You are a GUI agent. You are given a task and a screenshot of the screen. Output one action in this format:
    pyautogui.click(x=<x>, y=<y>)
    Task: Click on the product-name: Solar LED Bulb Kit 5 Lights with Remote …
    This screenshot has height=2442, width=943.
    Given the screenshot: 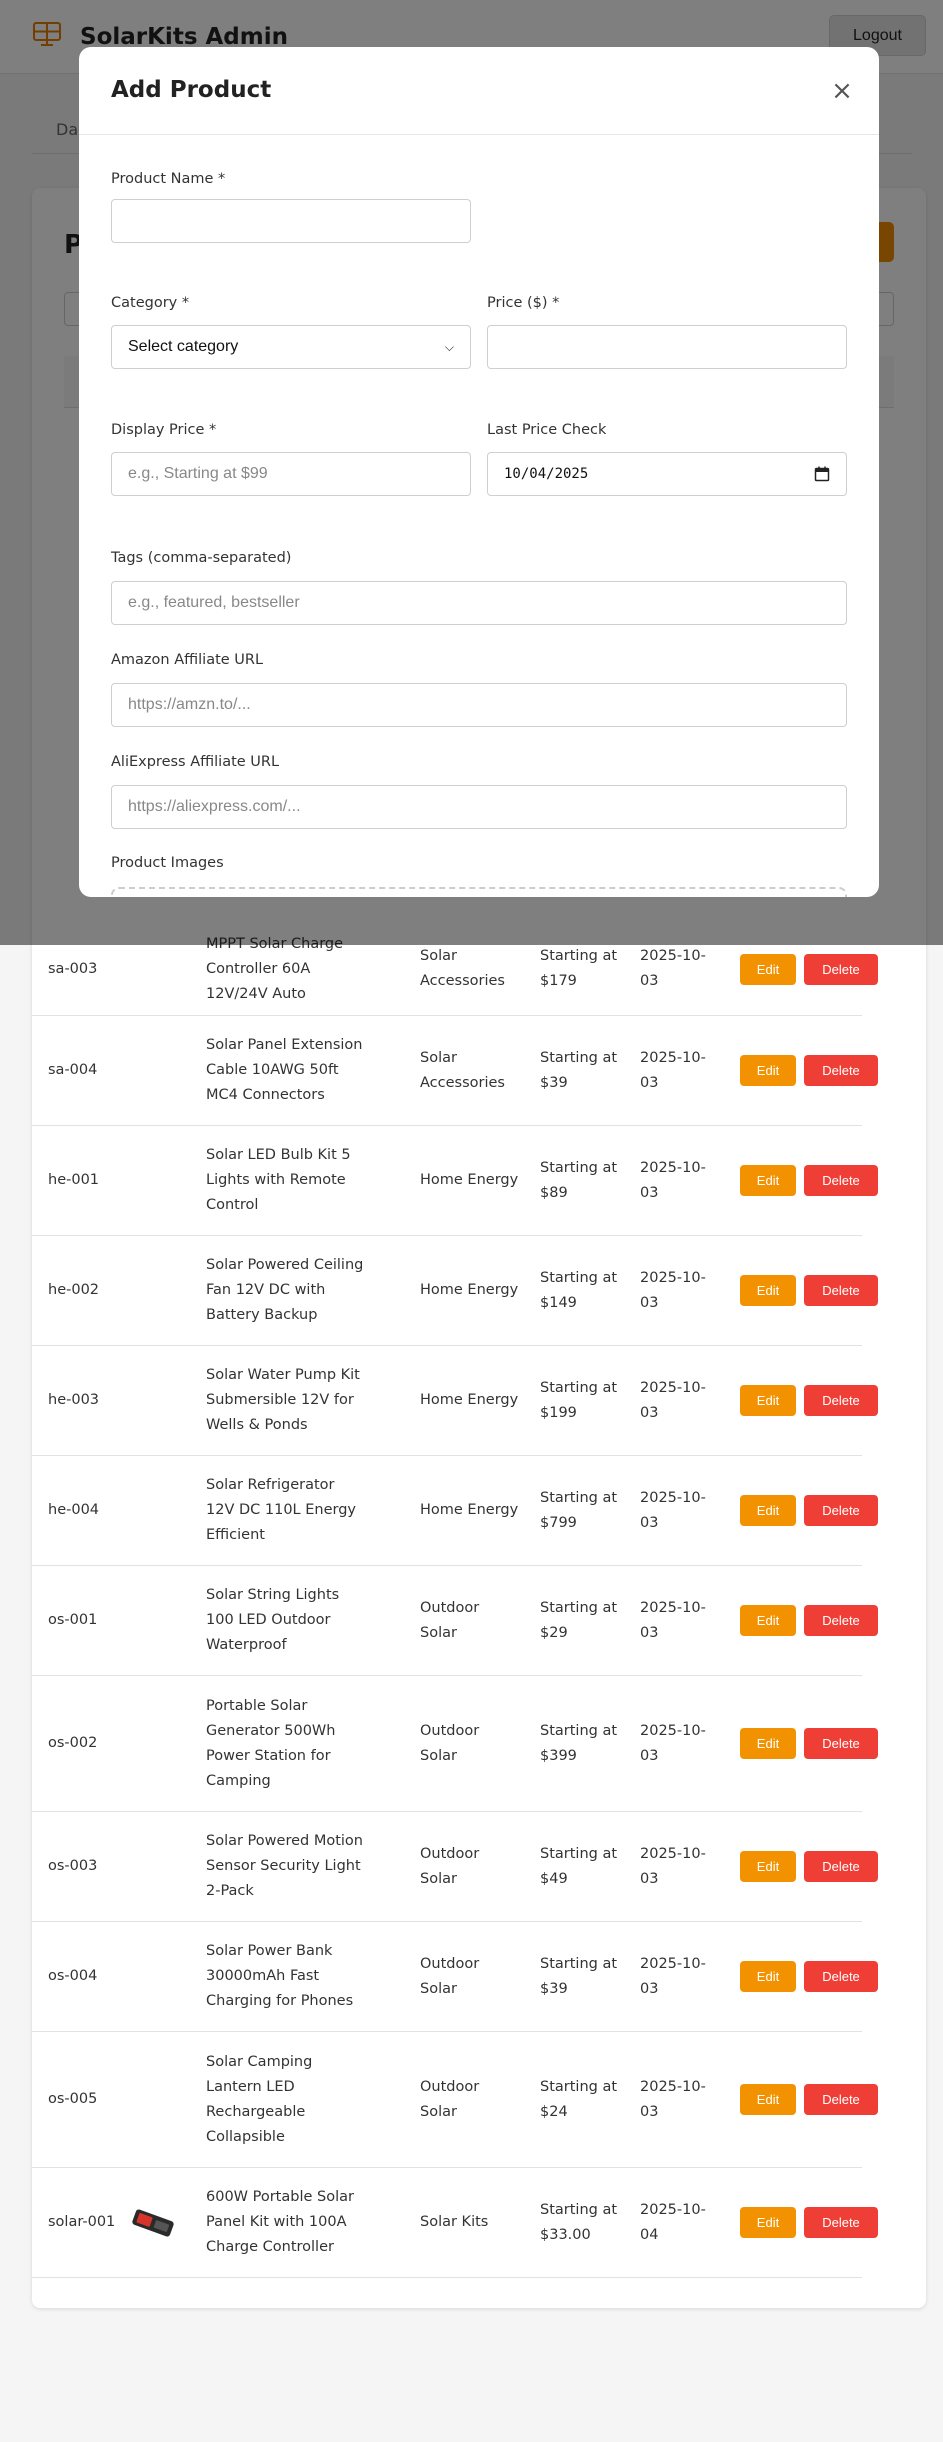 What is the action you would take?
    pyautogui.click(x=278, y=1180)
    